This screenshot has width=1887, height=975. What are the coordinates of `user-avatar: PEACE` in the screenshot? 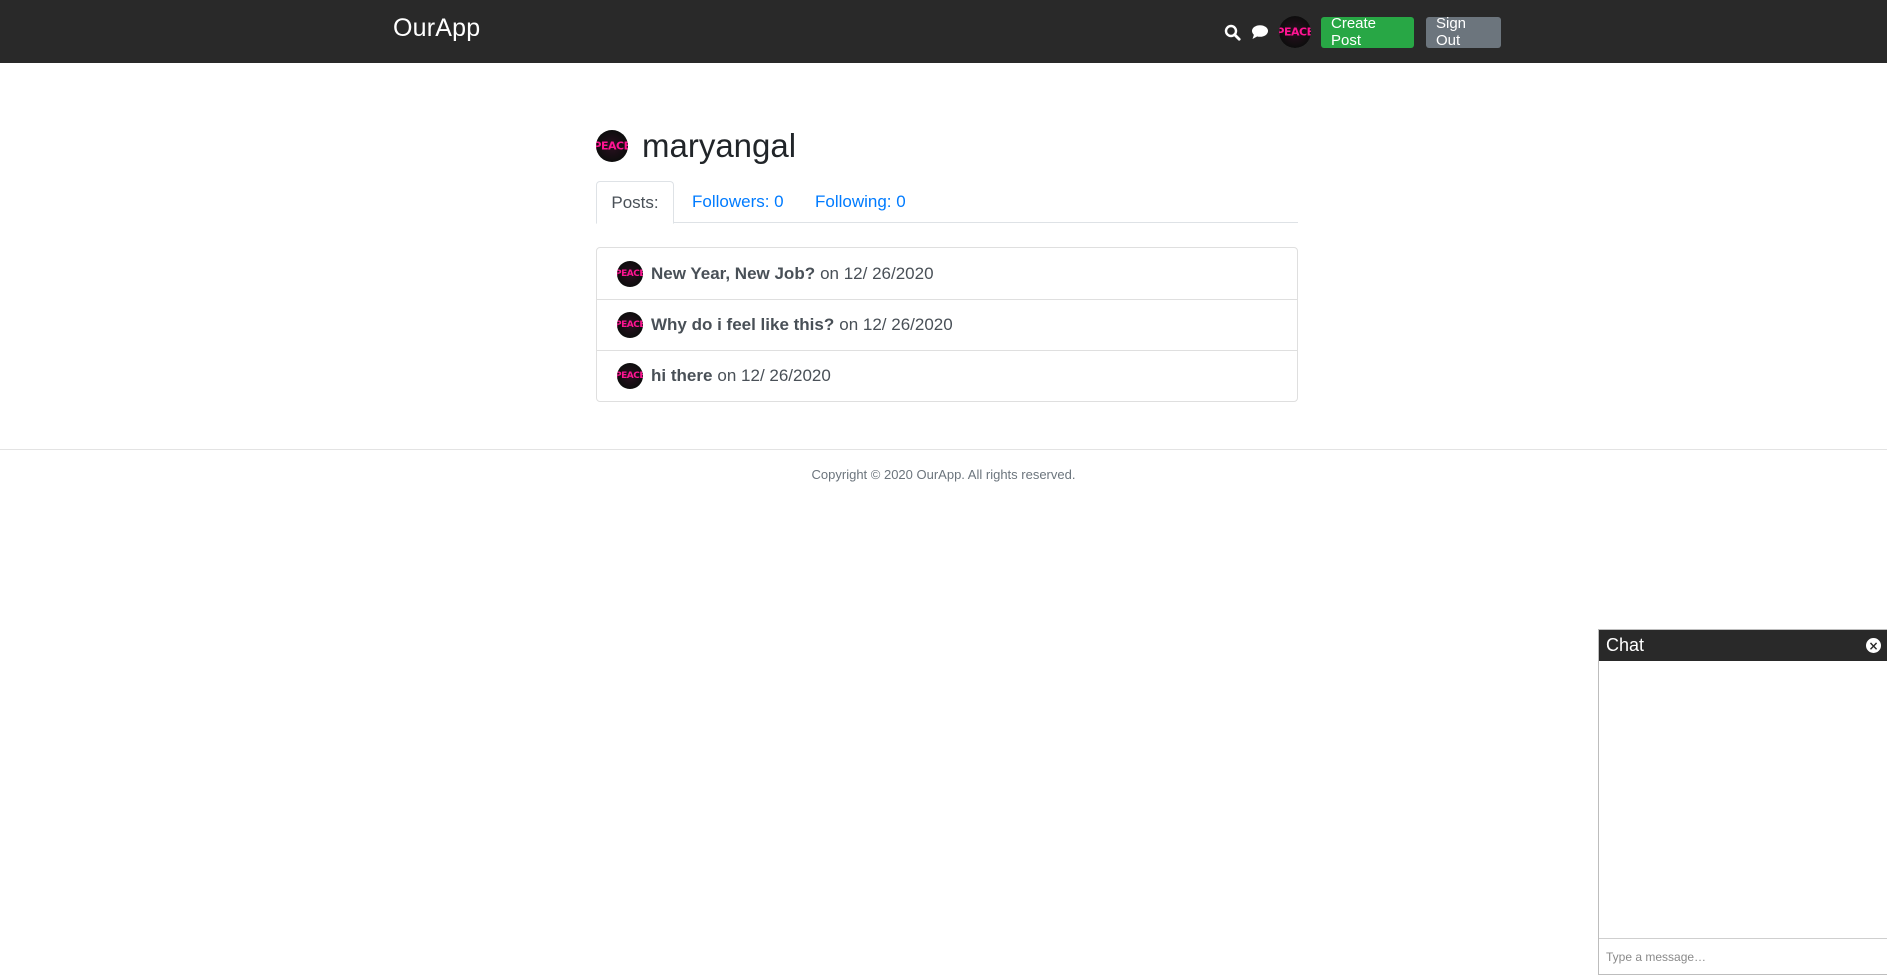 It's located at (1295, 32).